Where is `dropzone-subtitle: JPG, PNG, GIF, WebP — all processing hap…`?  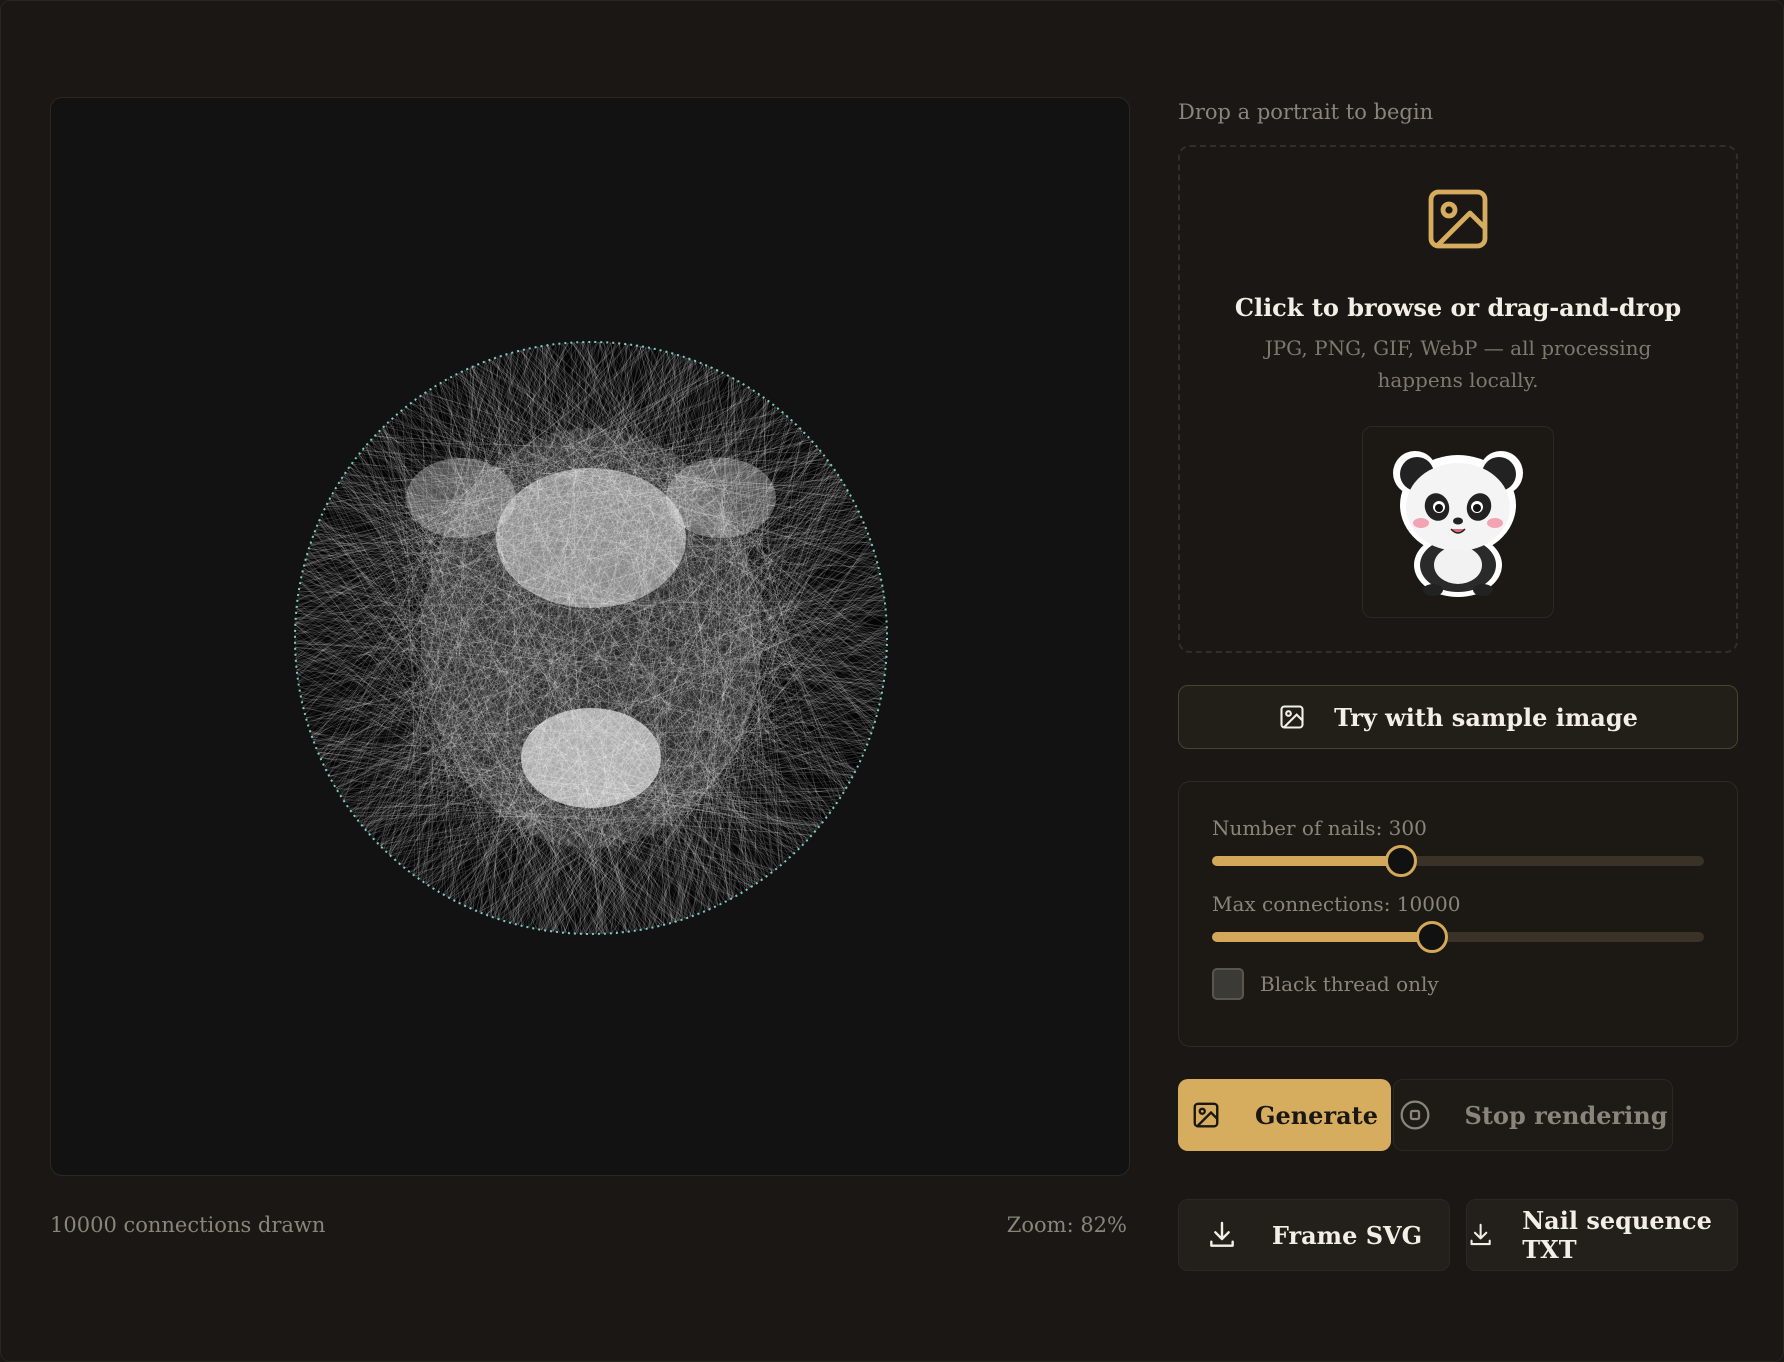
dropzone-subtitle: JPG, PNG, GIF, WebP — all processing hap… is located at coordinates (1458, 364).